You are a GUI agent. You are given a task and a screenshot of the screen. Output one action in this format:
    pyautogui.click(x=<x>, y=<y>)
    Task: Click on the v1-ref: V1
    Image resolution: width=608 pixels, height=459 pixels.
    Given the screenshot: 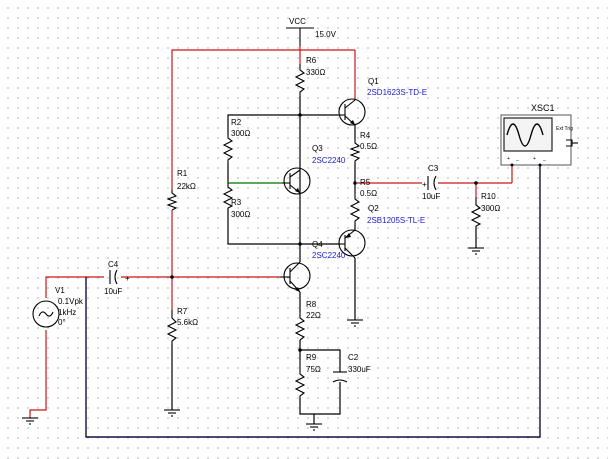 What is the action you would take?
    pyautogui.click(x=60, y=290)
    